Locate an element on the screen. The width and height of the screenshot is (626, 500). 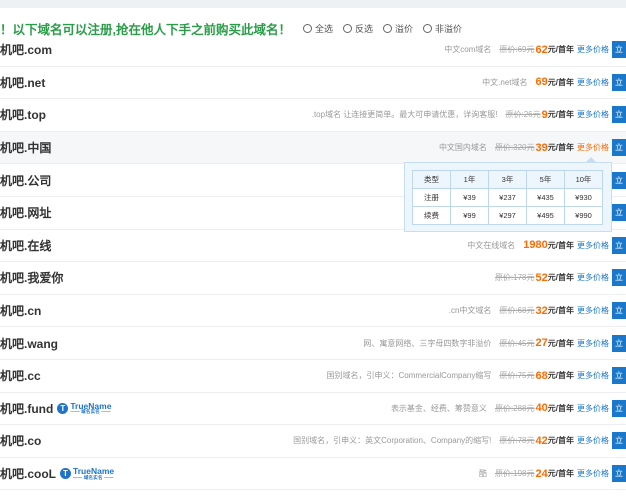
price-info: 网、寓意网络、三字母四数字非溢价 原价:45元 27 元/首年 更多价格 立 is located at coordinates (494, 343).